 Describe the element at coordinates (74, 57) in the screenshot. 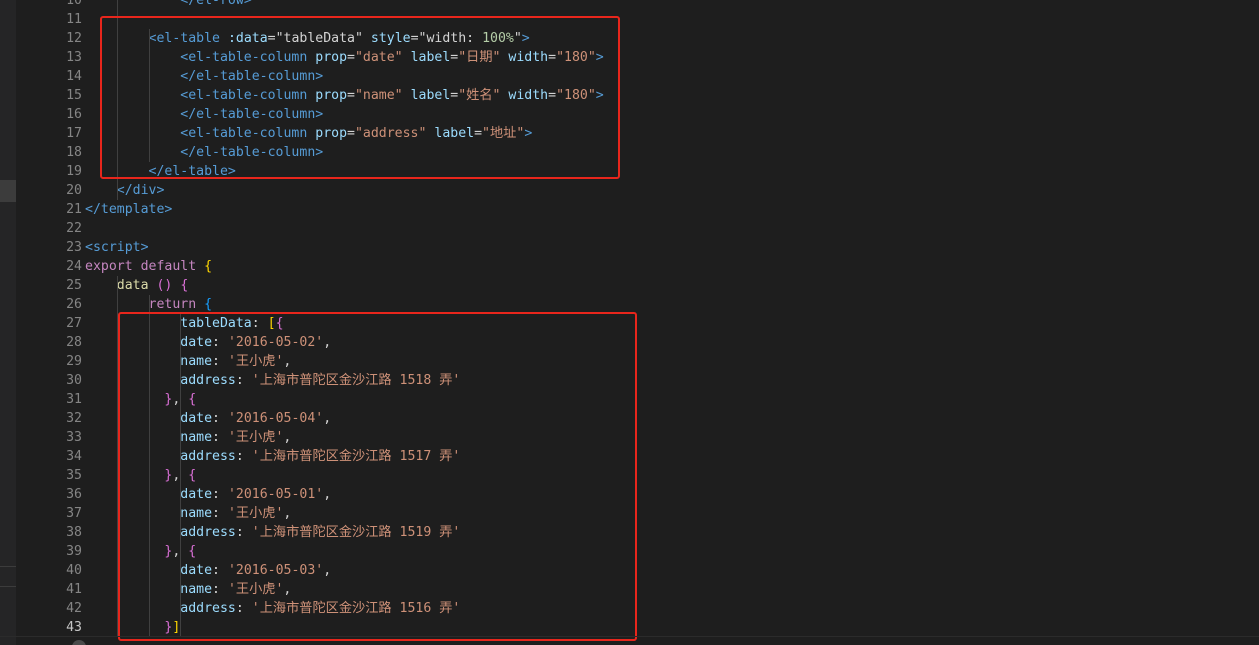

I see `line-number: 13` at that location.